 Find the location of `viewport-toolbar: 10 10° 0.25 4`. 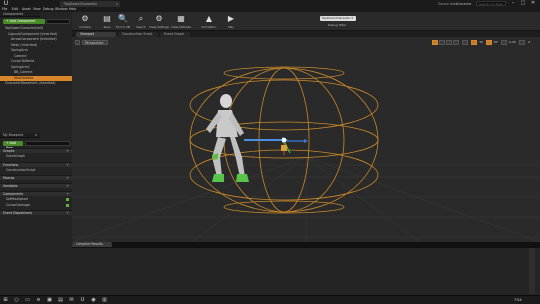

viewport-toolbar: 10 10° 0.25 4 is located at coordinates (484, 42).